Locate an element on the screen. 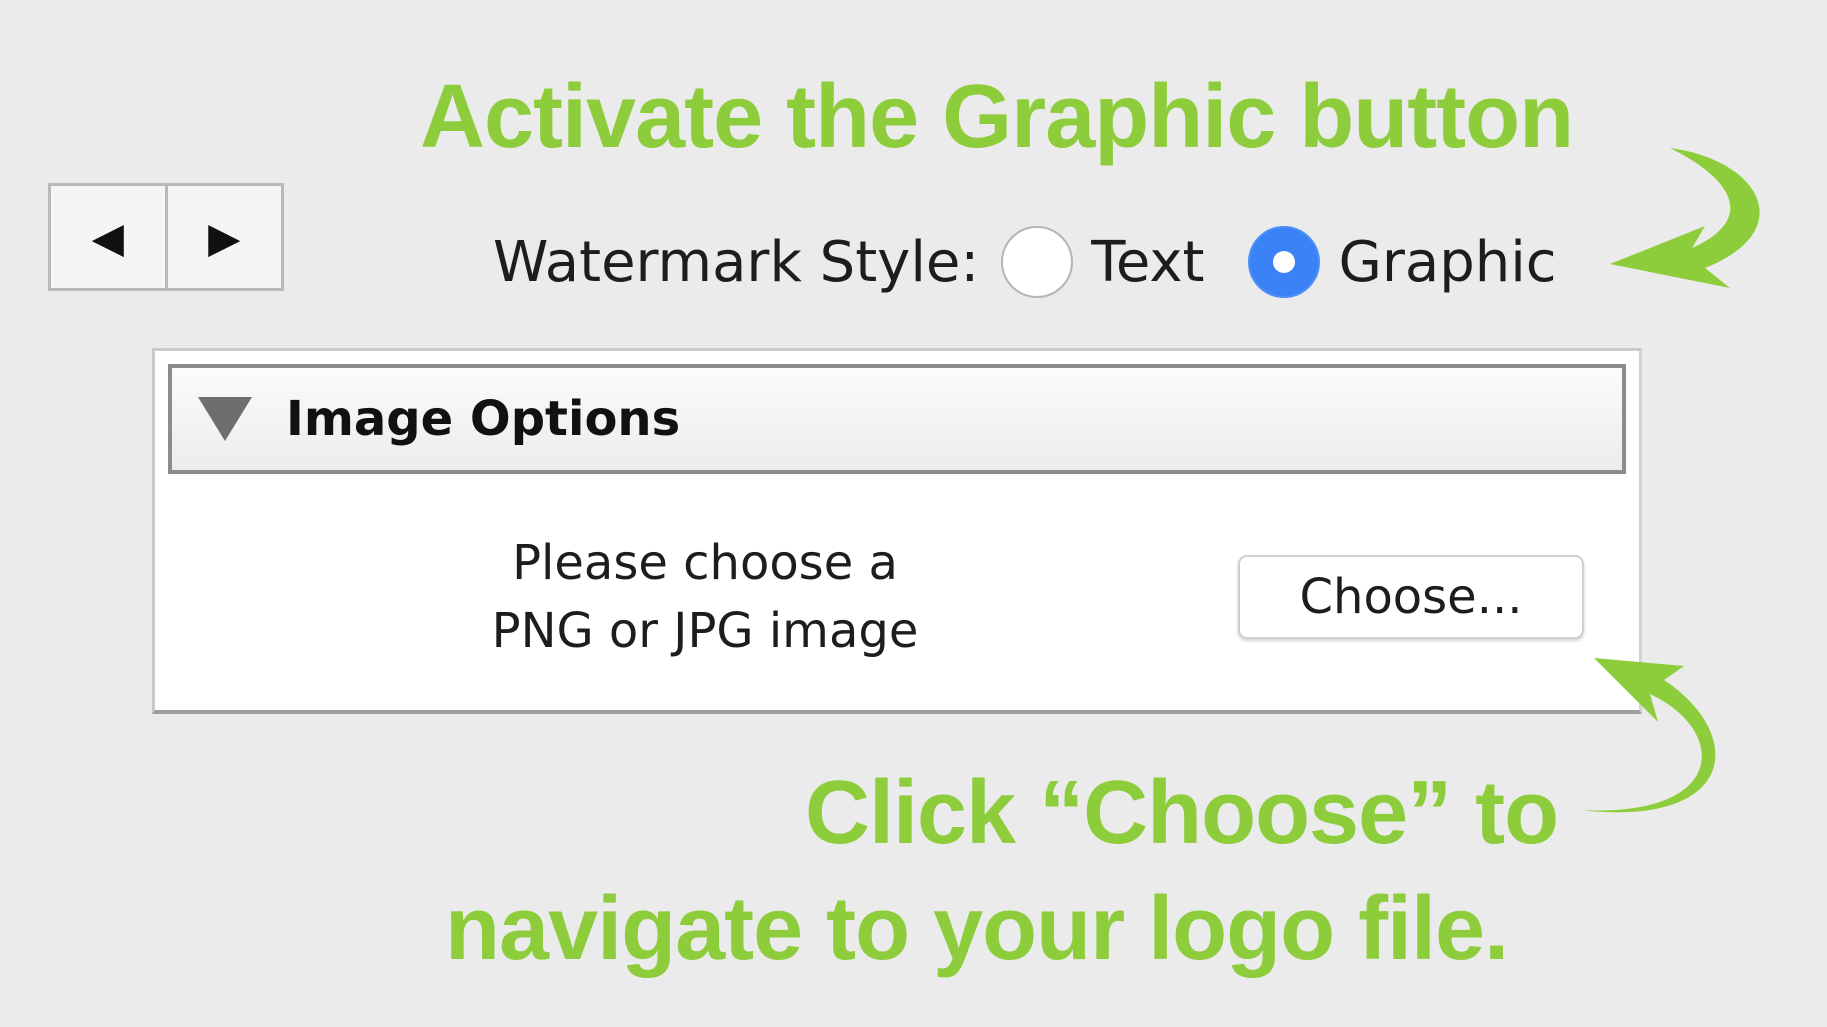 This screenshot has height=1027, width=1827. disclosure-triangle-icon is located at coordinates (225, 419).